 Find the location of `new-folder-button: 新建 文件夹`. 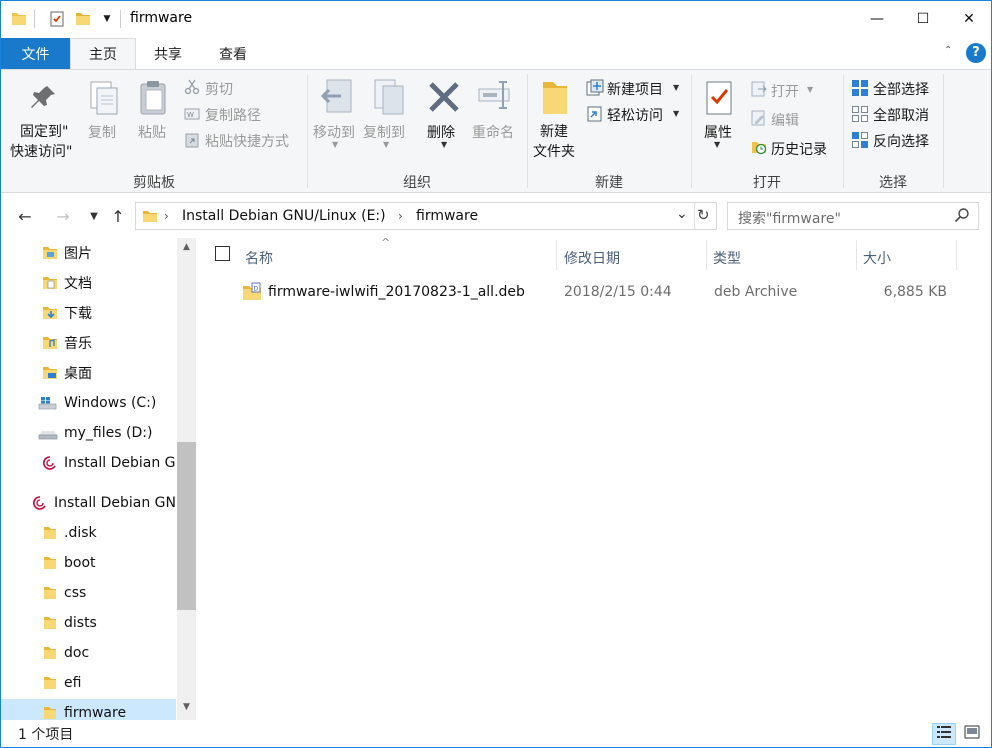

new-folder-button: 新建 文件夹 is located at coordinates (554, 142).